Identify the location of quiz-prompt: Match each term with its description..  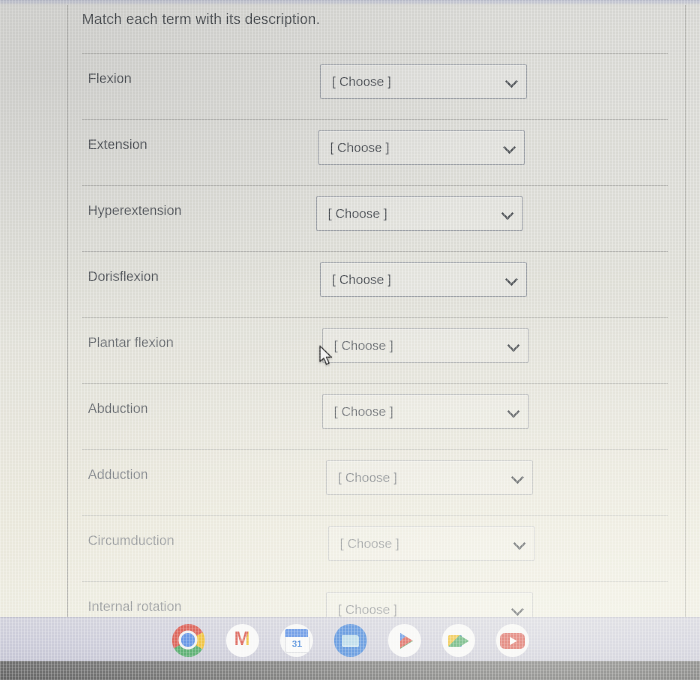
(201, 20).